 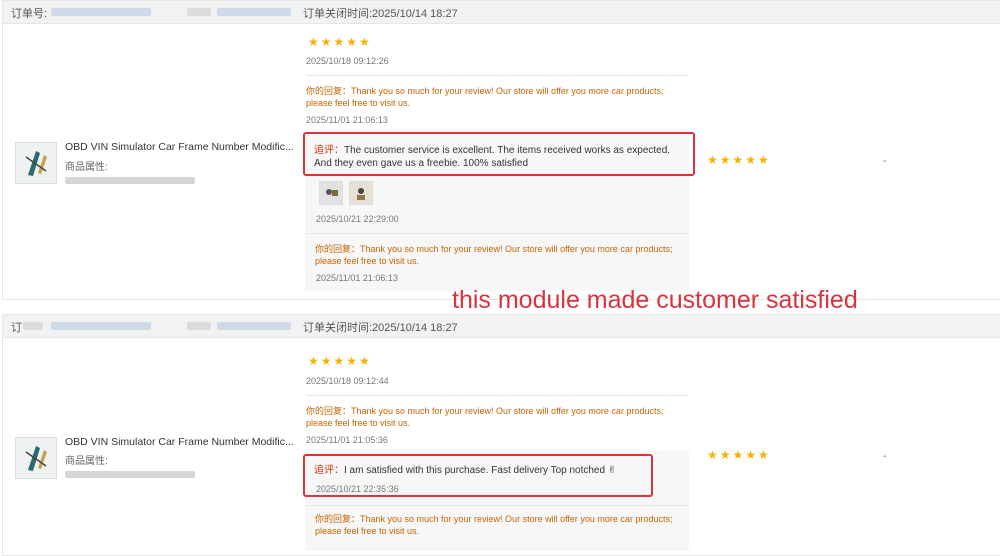 What do you see at coordinates (29, 14) in the screenshot?
I see `order-number-label: 订单号:` at bounding box center [29, 14].